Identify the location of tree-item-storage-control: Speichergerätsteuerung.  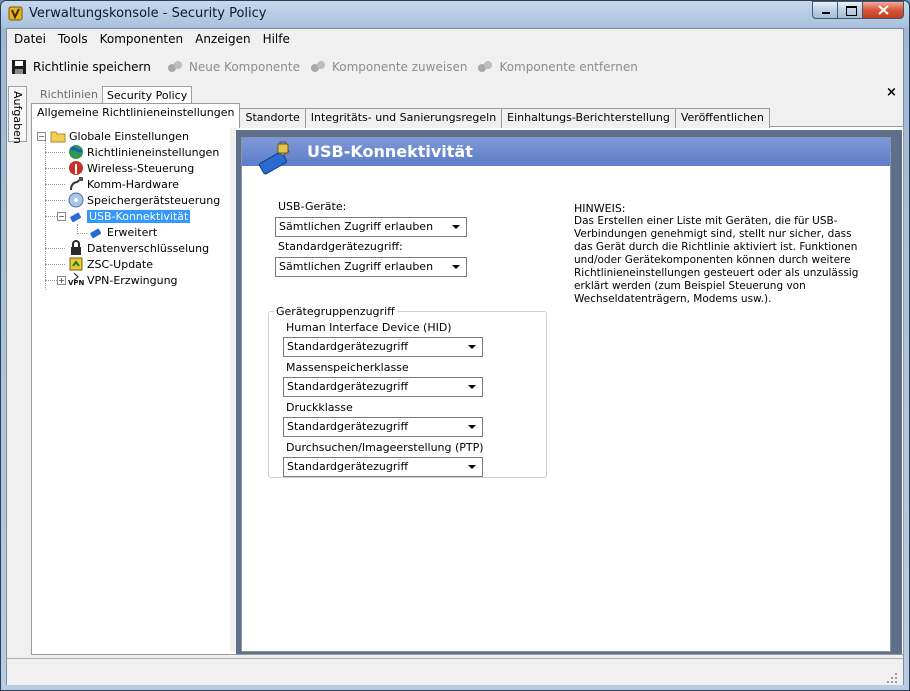
(144, 200).